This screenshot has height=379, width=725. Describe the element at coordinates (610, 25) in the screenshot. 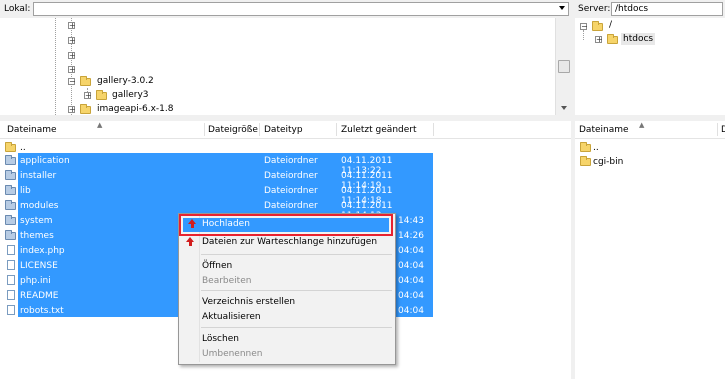

I see `tree-item-label: /` at that location.